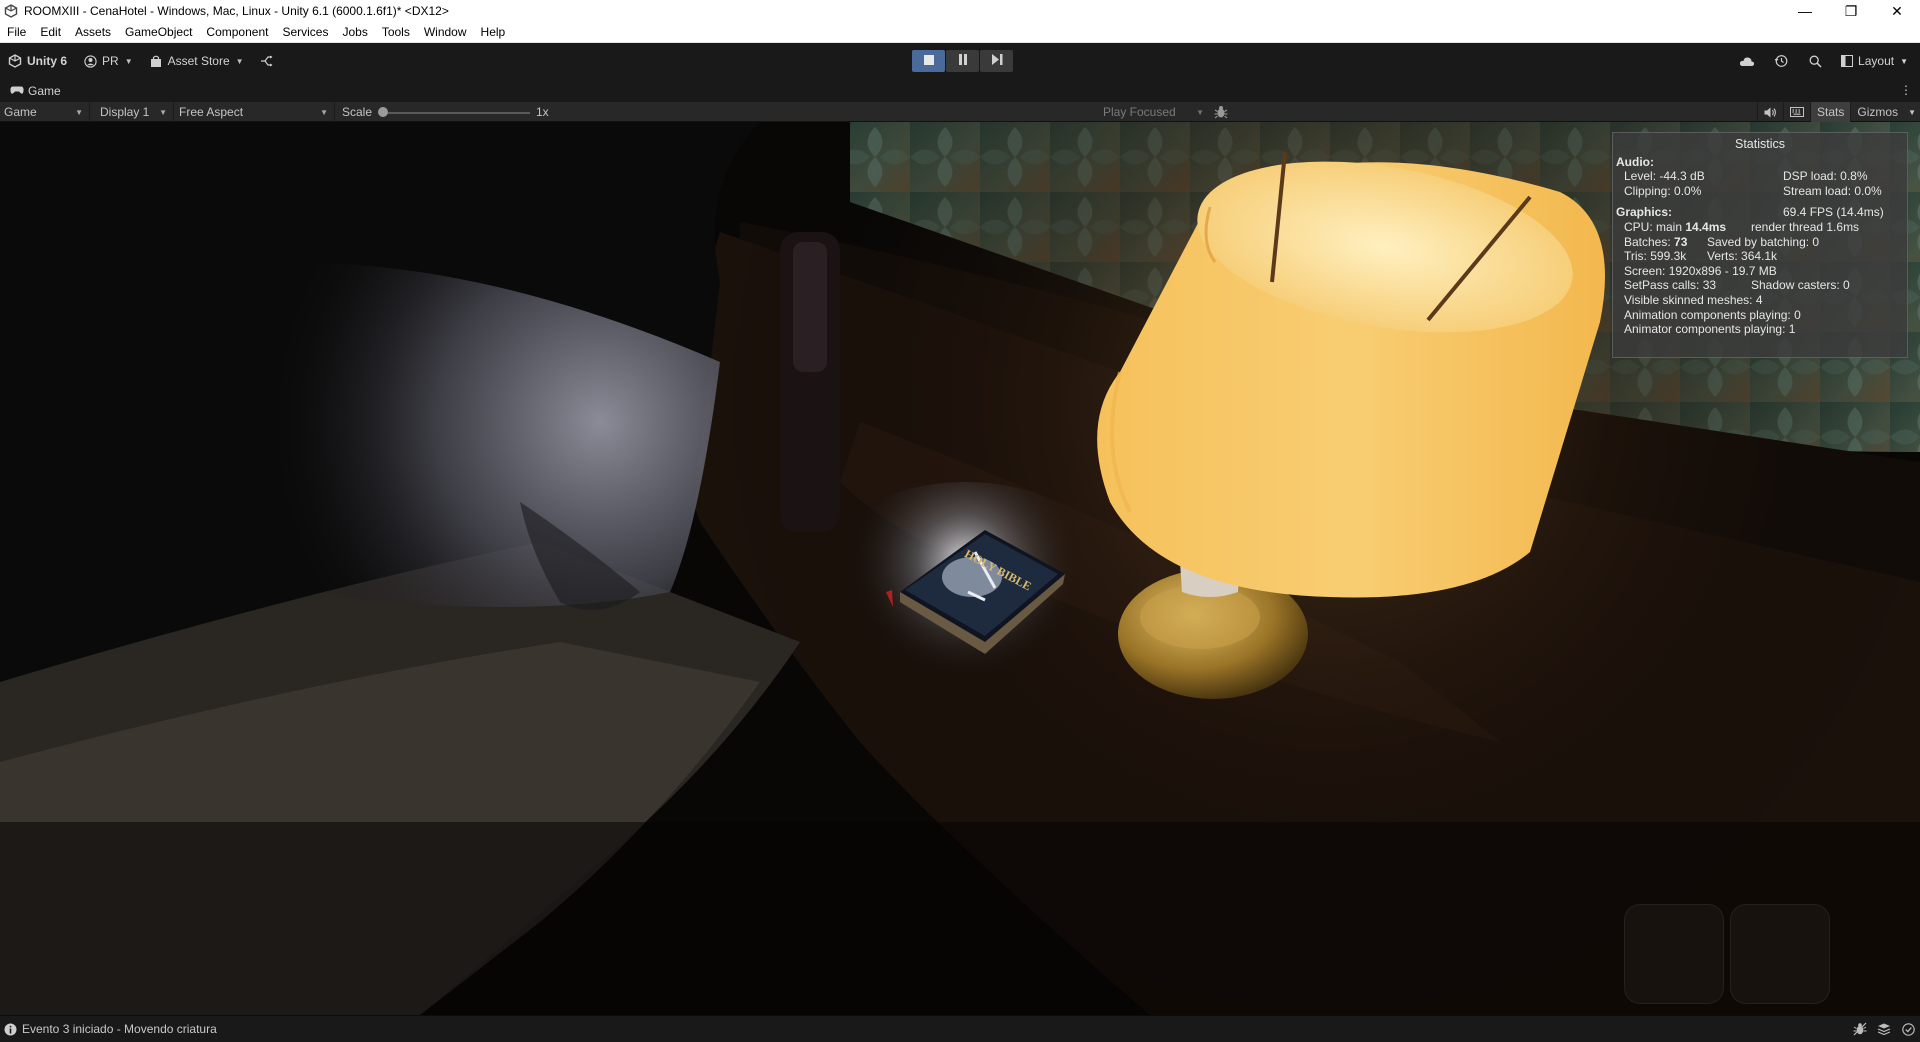  What do you see at coordinates (1760, 212) in the screenshot?
I see `graphics-header-row: Graphics: 69.4 FPS (14.4ms)` at bounding box center [1760, 212].